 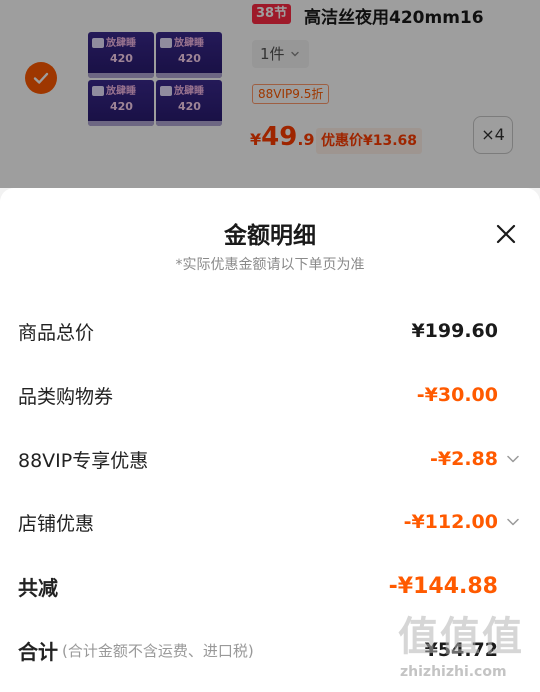 What do you see at coordinates (155, 78) in the screenshot?
I see `product-image: 放肆睡 420 放肆睡 420 放肆睡 420 放肆睡 420` at bounding box center [155, 78].